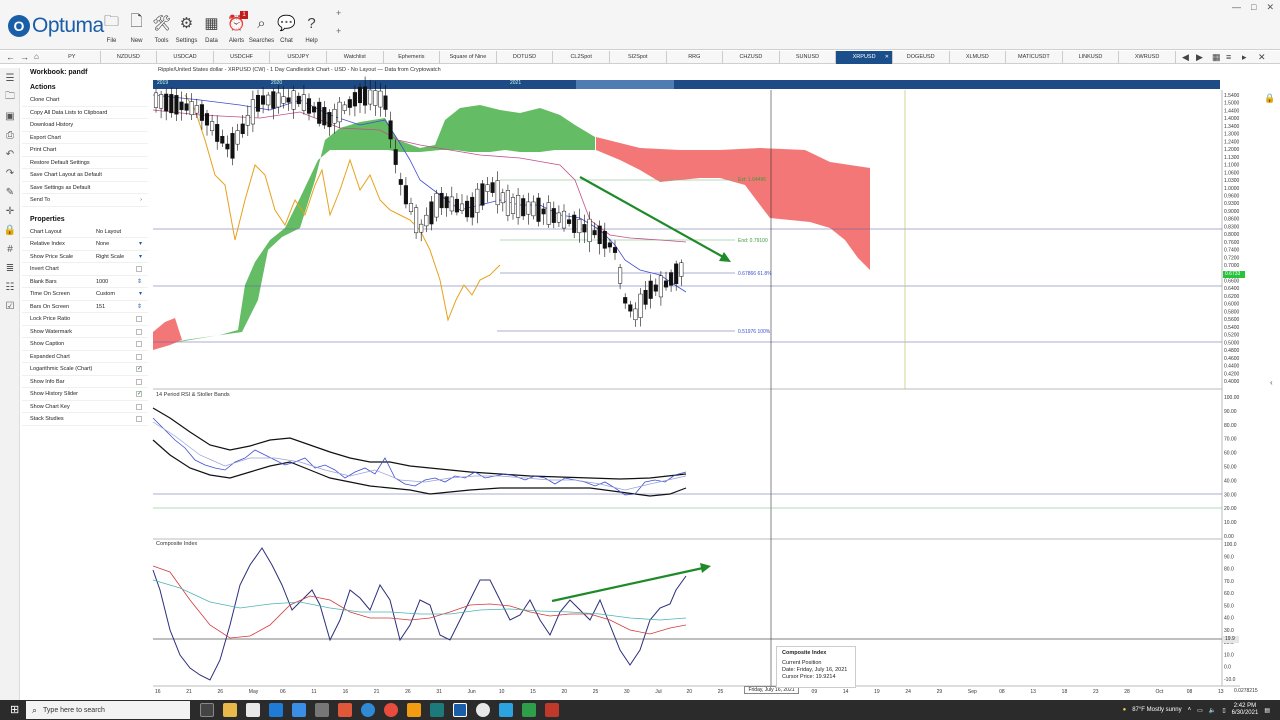 The image size is (1280, 720). Describe the element at coordinates (36, 56) in the screenshot. I see `home-icon: ⌂` at that location.